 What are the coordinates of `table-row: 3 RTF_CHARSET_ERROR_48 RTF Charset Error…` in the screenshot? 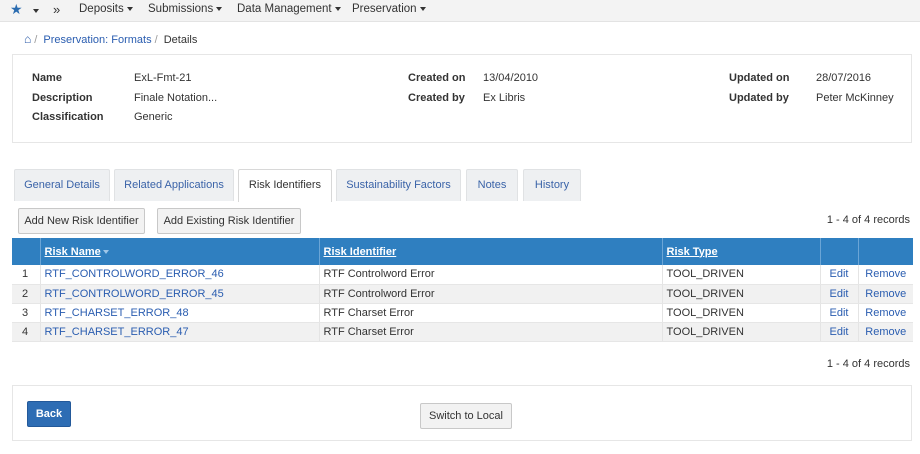 It's located at (462, 313).